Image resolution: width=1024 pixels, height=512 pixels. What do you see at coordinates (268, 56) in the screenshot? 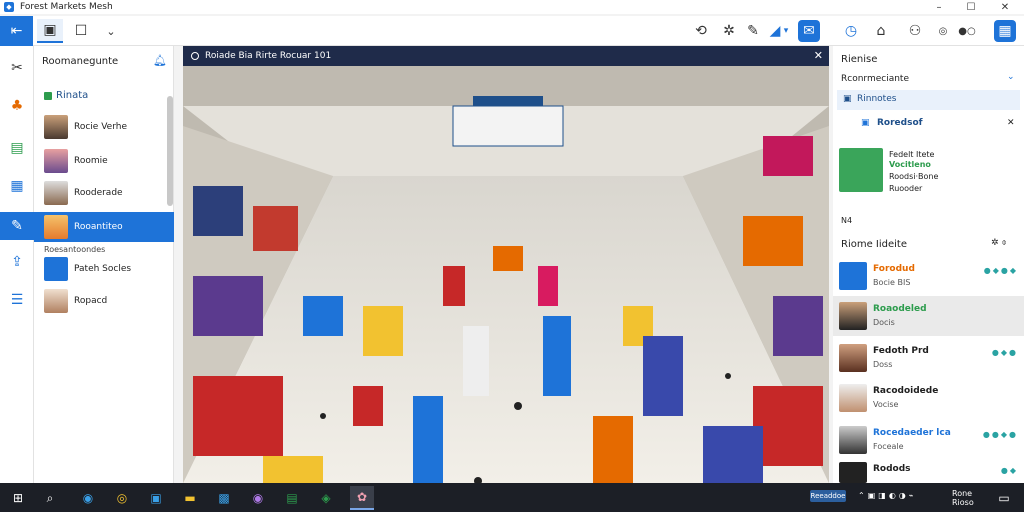
I see `viewer-caption: Roiade Bia Rirte Rocuar 101` at bounding box center [268, 56].